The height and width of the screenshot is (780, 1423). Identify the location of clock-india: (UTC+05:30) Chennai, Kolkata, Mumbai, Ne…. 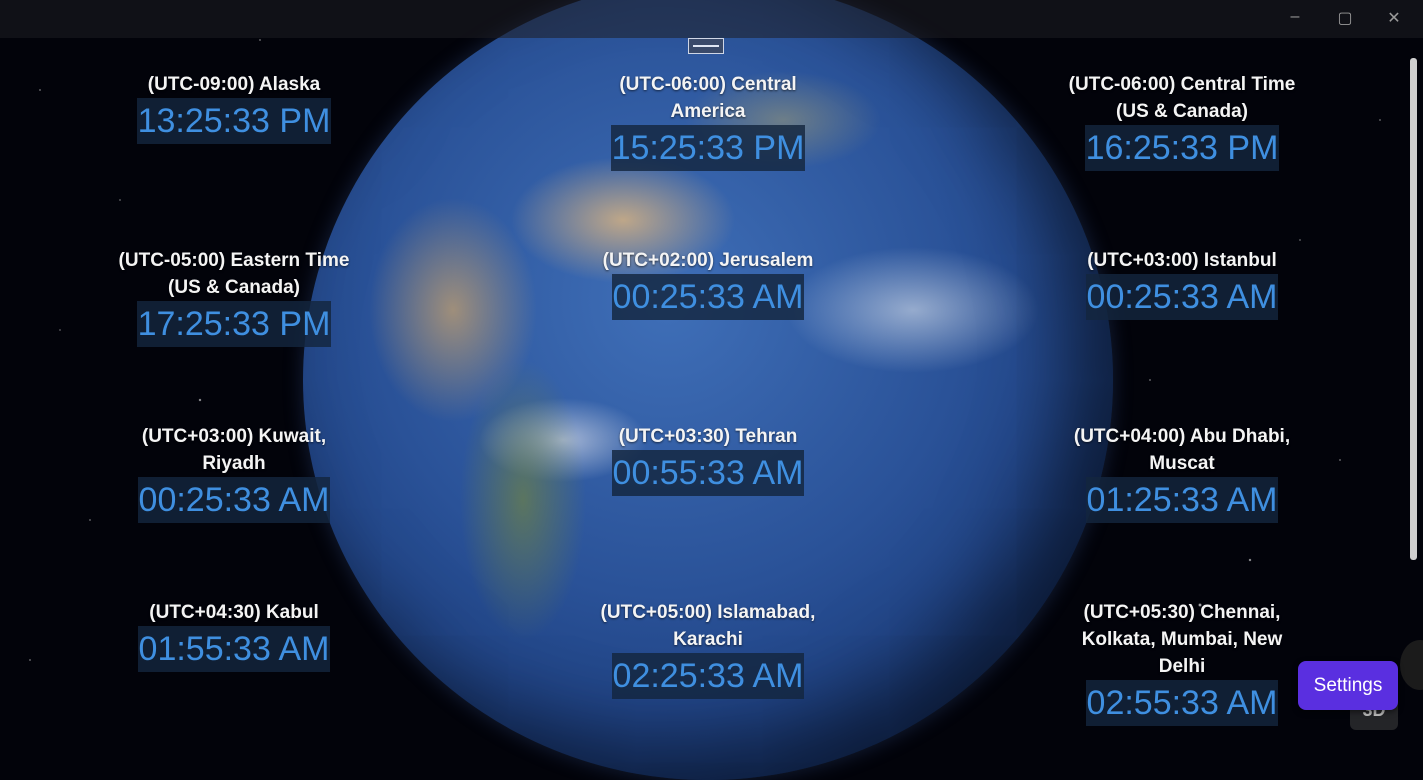
(1182, 662).